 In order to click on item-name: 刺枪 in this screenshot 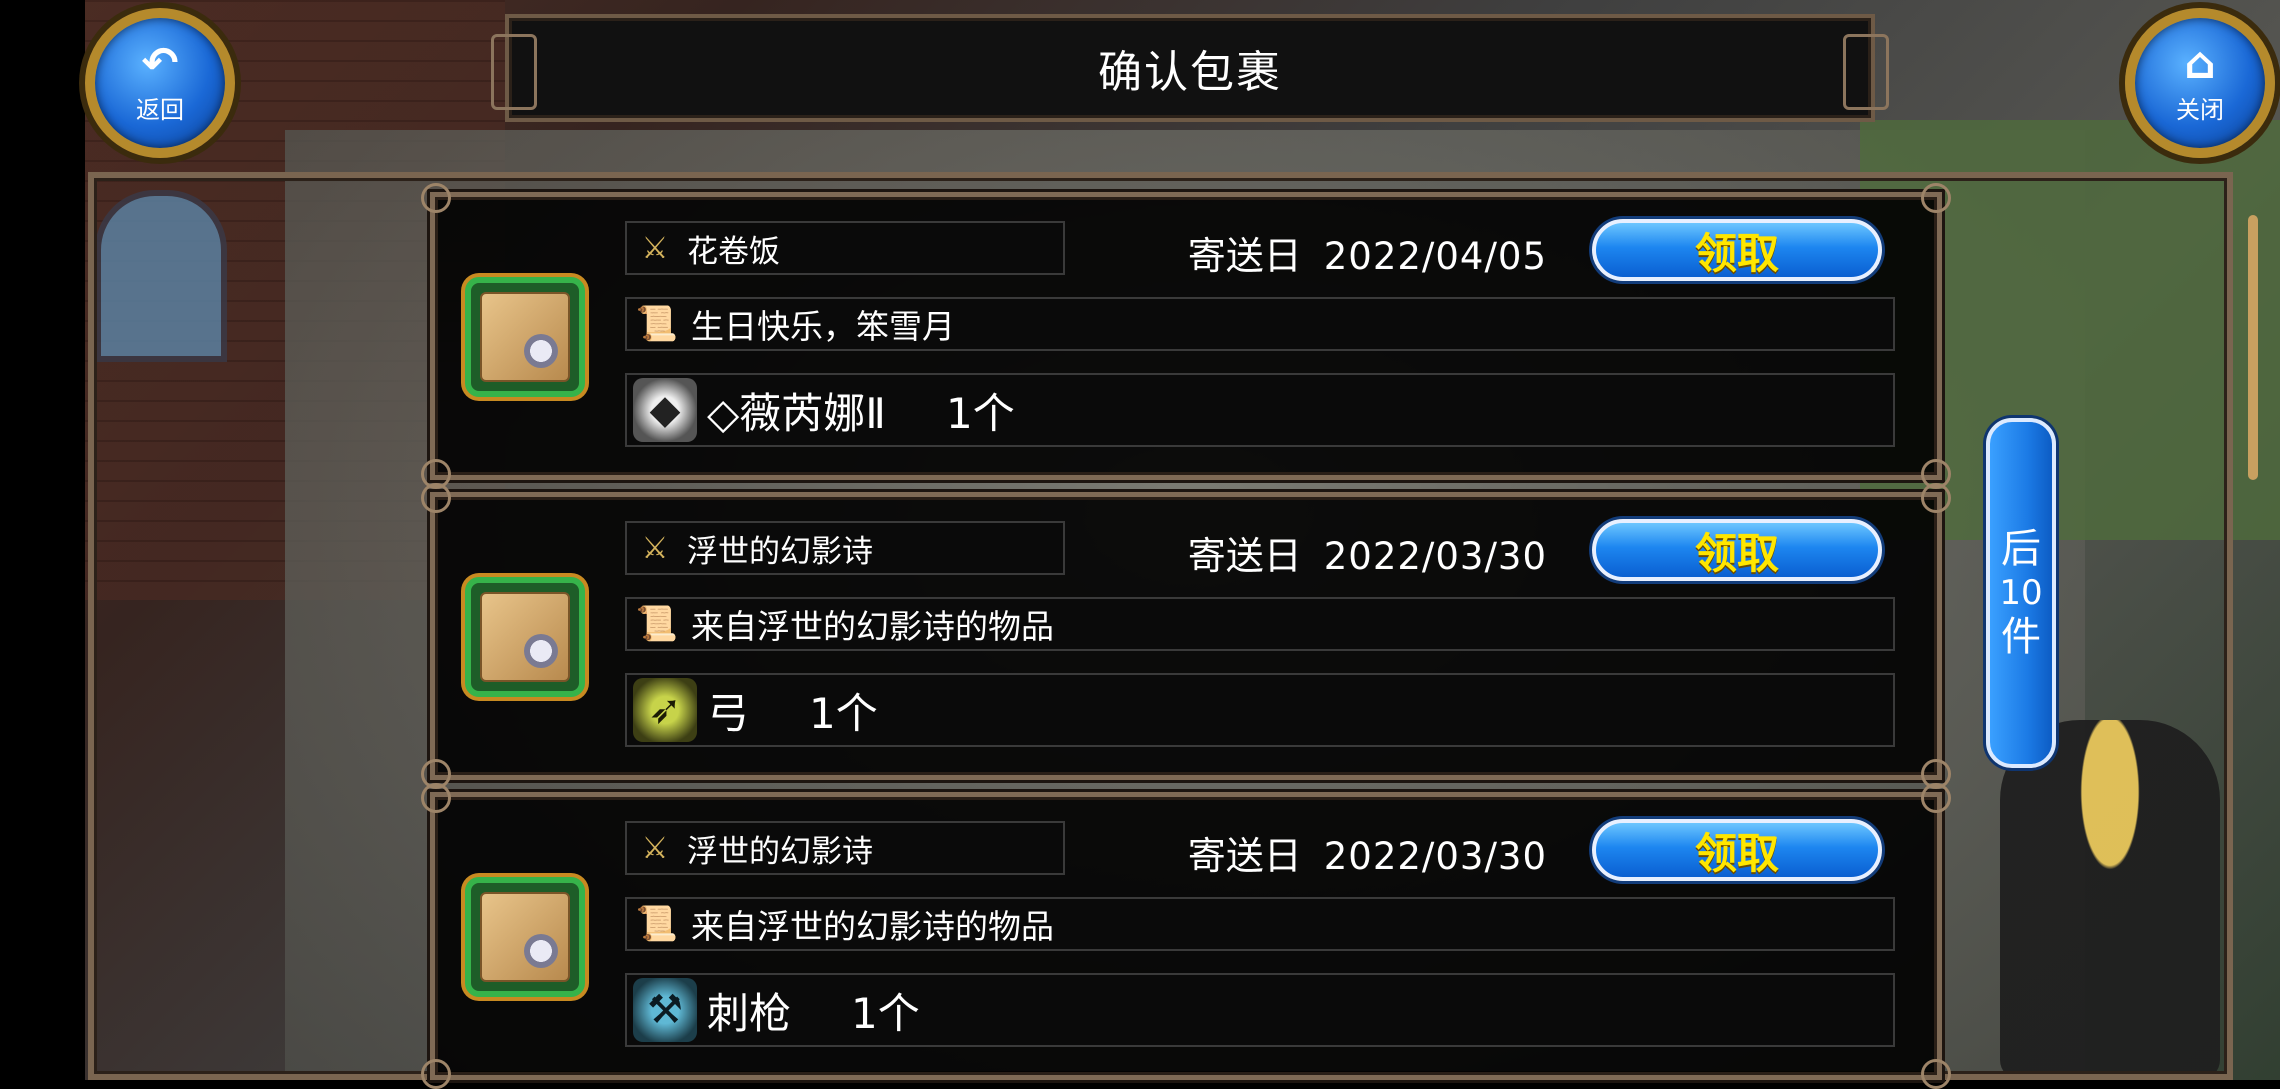, I will do `click(749, 1013)`.